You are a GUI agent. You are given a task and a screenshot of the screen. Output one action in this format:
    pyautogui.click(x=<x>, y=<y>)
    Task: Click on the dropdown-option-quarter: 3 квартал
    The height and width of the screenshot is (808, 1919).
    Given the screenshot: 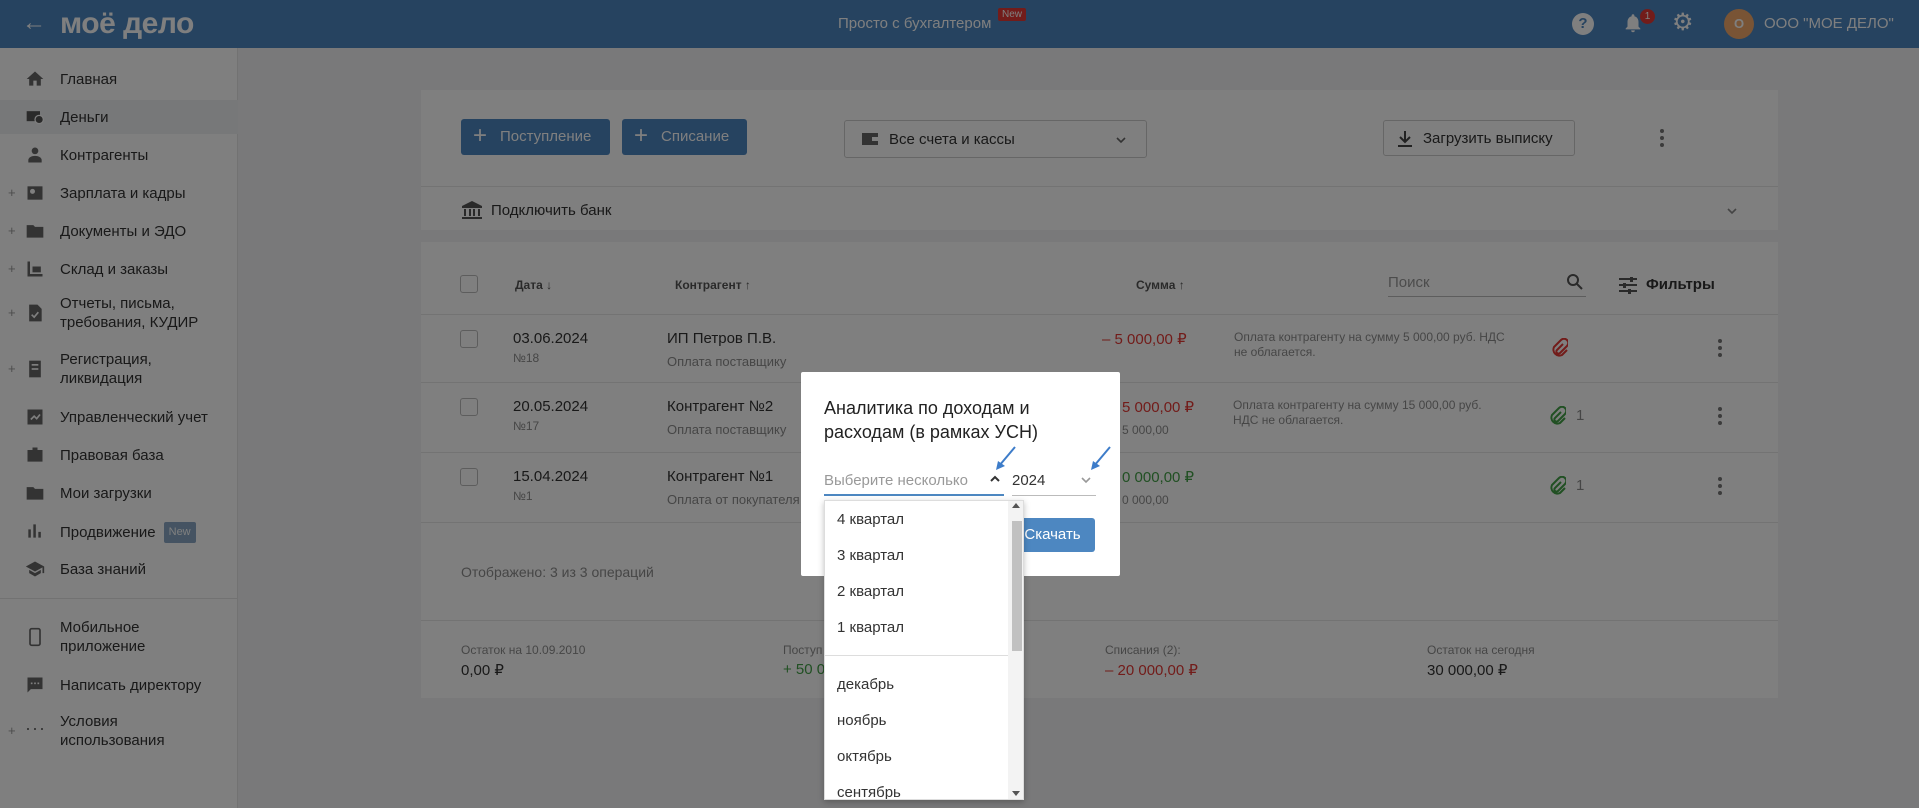 What is the action you would take?
    pyautogui.click(x=870, y=555)
    